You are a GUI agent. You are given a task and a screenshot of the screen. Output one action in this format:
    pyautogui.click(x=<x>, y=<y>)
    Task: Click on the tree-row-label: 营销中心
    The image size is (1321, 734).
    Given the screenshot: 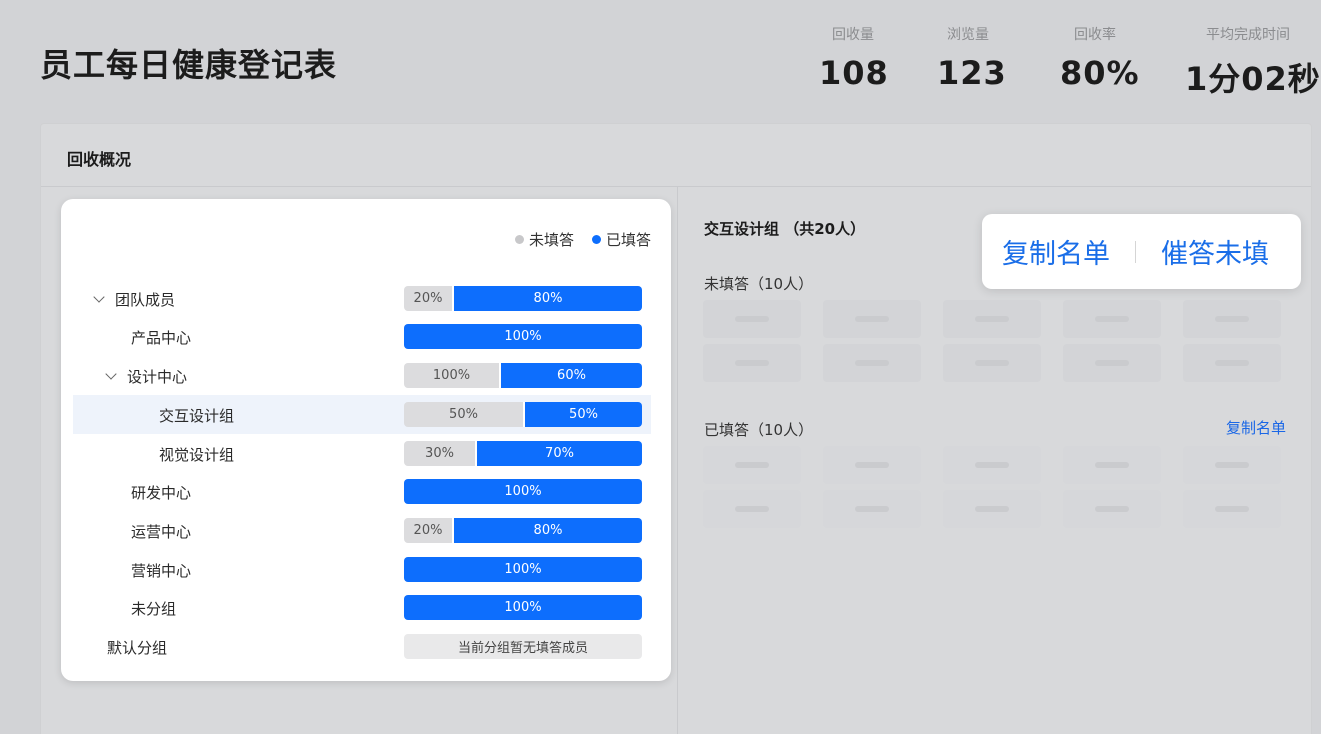 What is the action you would take?
    pyautogui.click(x=161, y=570)
    